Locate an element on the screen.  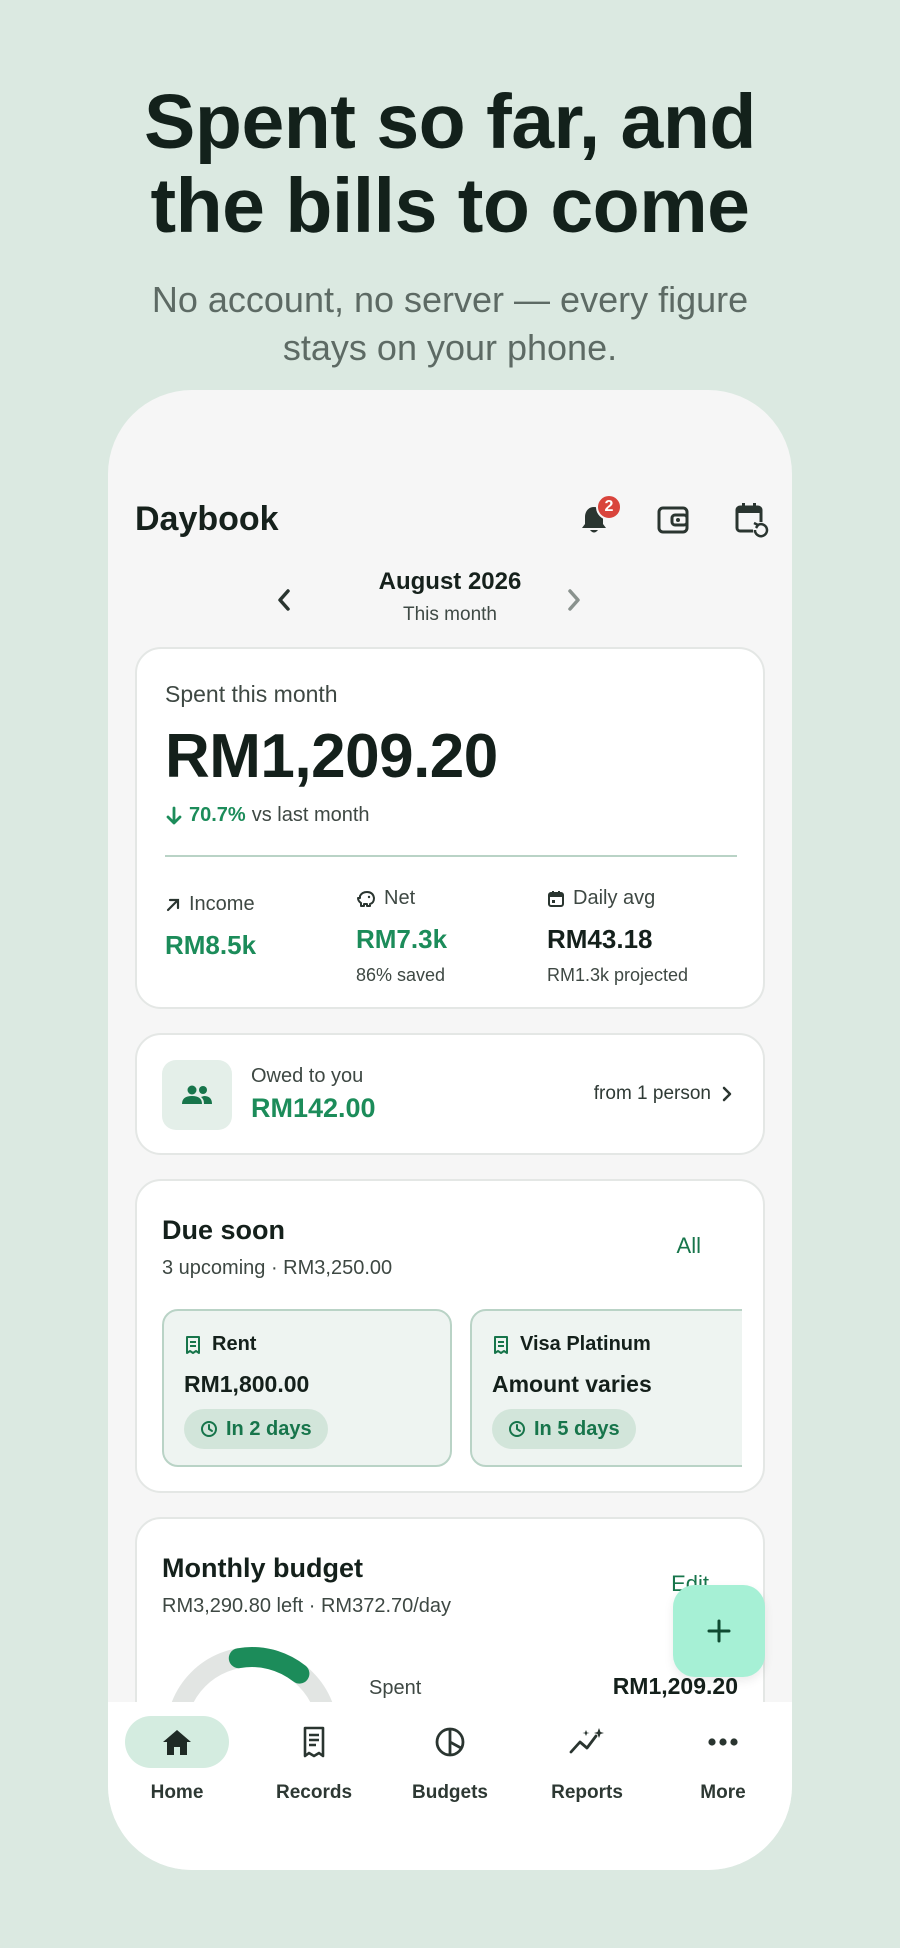
net-label: Net is located at coordinates (400, 898).